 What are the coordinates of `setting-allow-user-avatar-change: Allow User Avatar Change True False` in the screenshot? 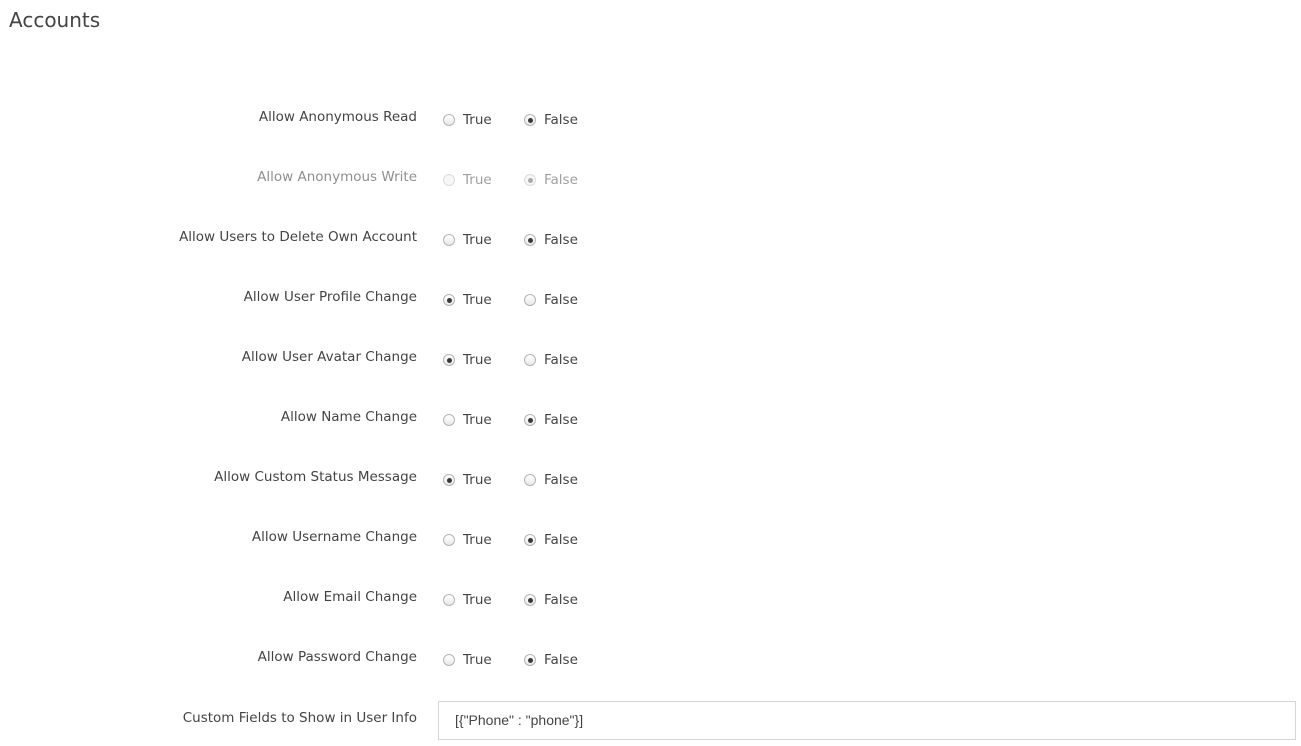 It's located at (650, 360).